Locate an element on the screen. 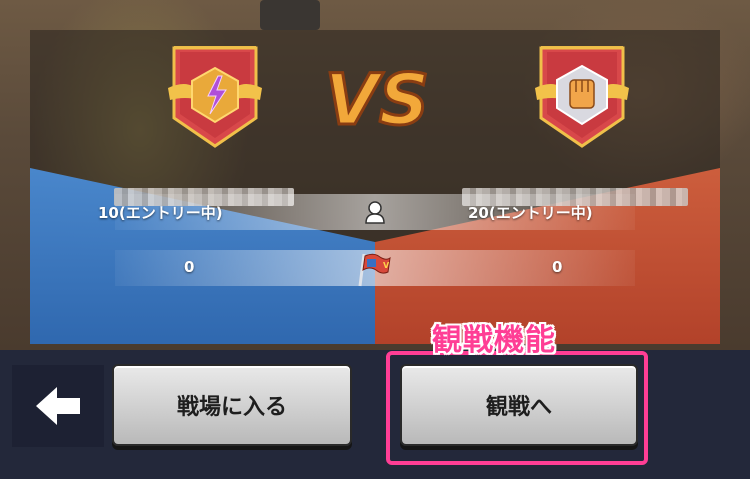 The image size is (750, 479). score-row: 0 V 0 is located at coordinates (375, 268).